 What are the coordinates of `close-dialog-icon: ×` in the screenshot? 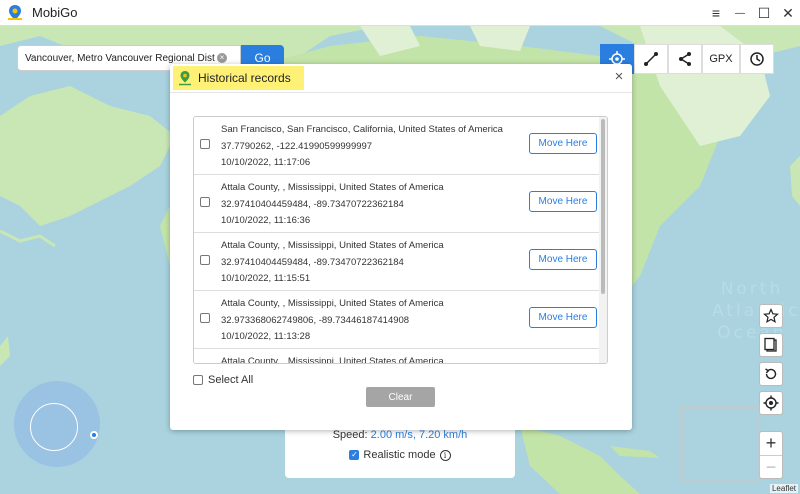 It's located at (619, 77).